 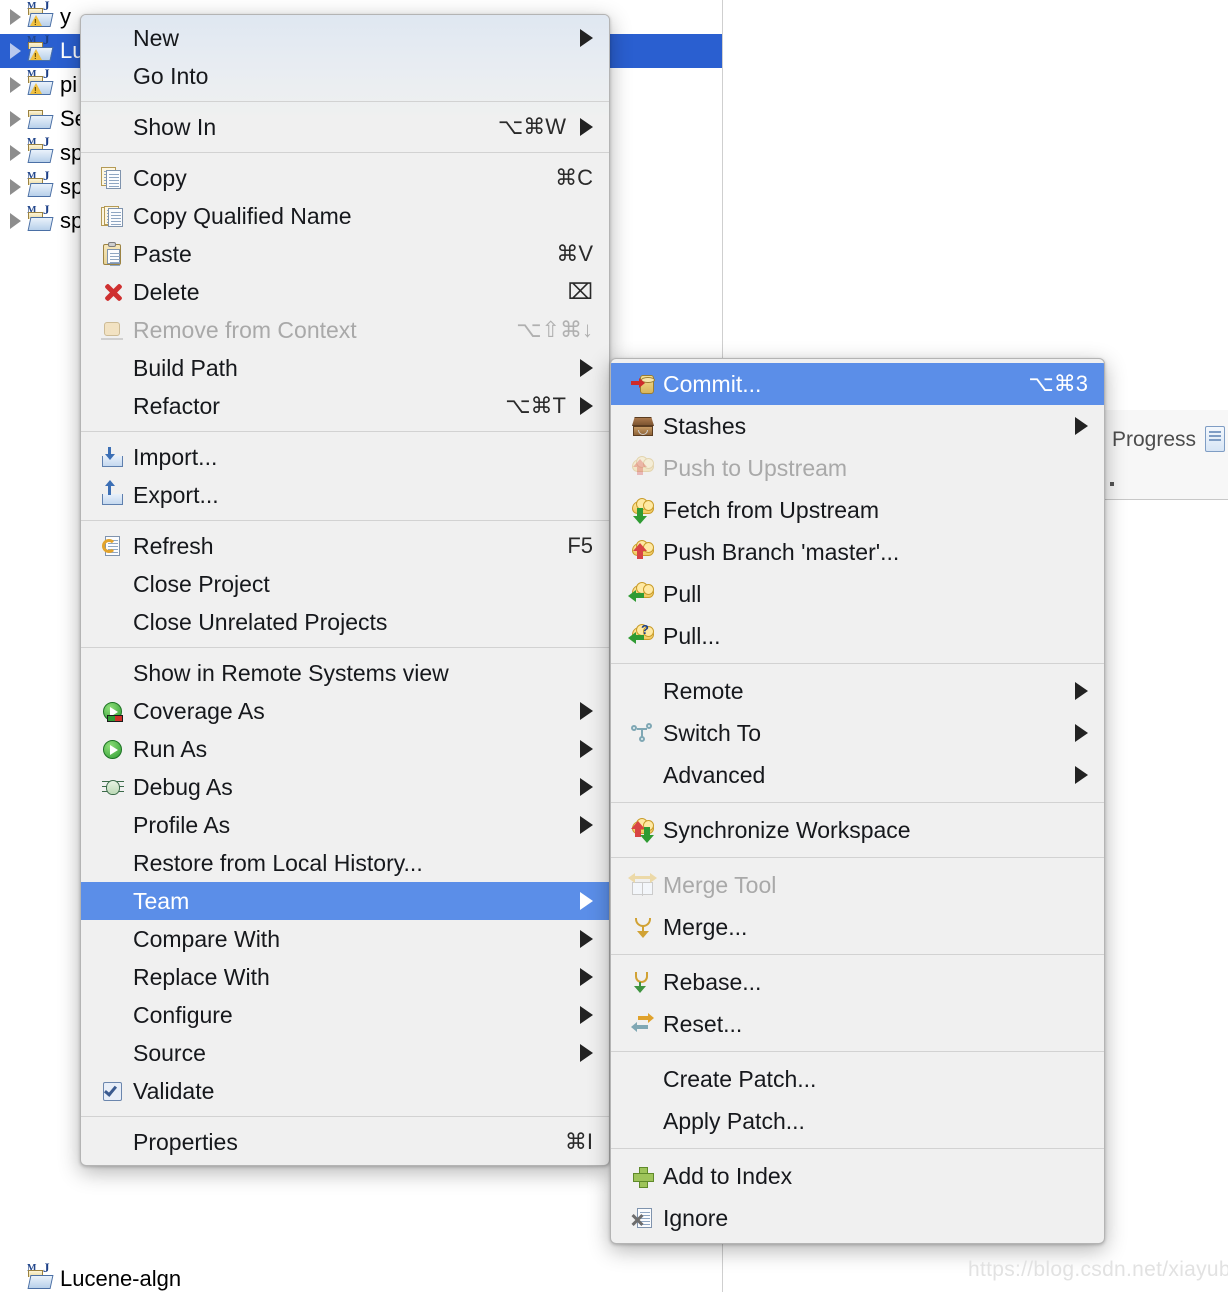 What do you see at coordinates (857, 594) in the screenshot?
I see `menu-item-pull: Pull` at bounding box center [857, 594].